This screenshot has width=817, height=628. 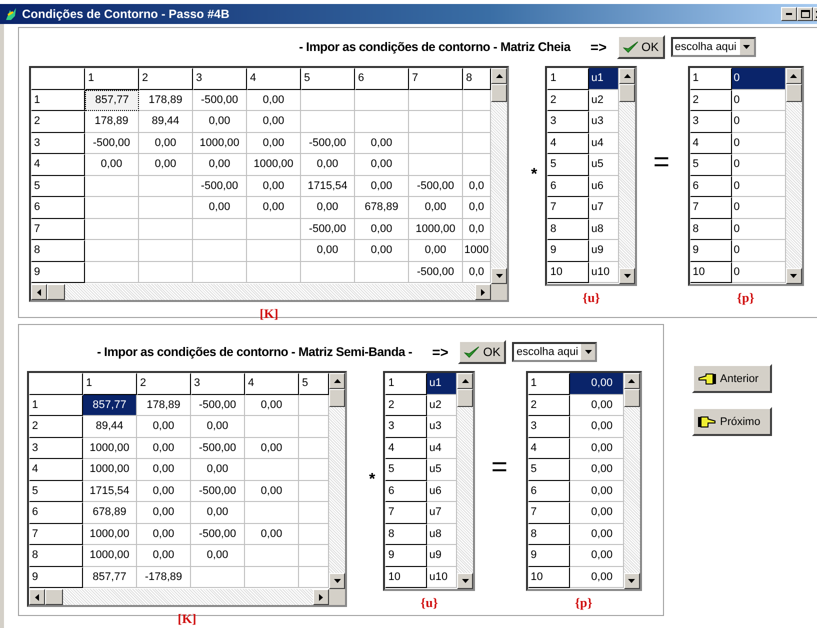 I want to click on table-cell: 0, so click(x=759, y=79).